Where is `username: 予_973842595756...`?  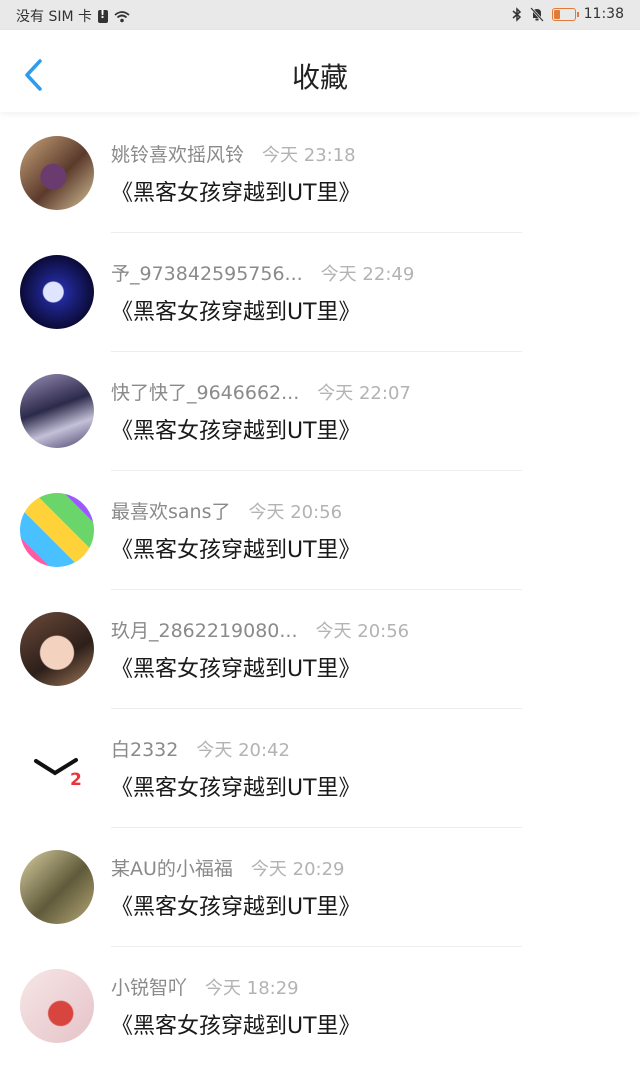 username: 予_973842595756... is located at coordinates (207, 272).